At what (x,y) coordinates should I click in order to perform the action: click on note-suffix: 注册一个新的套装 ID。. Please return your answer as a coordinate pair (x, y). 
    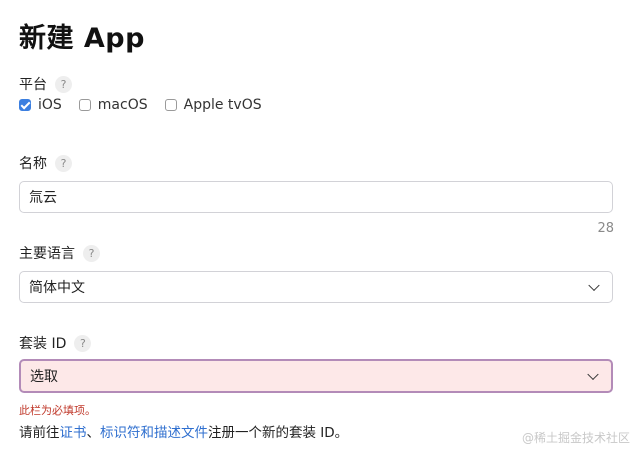
    Looking at the image, I should click on (278, 433).